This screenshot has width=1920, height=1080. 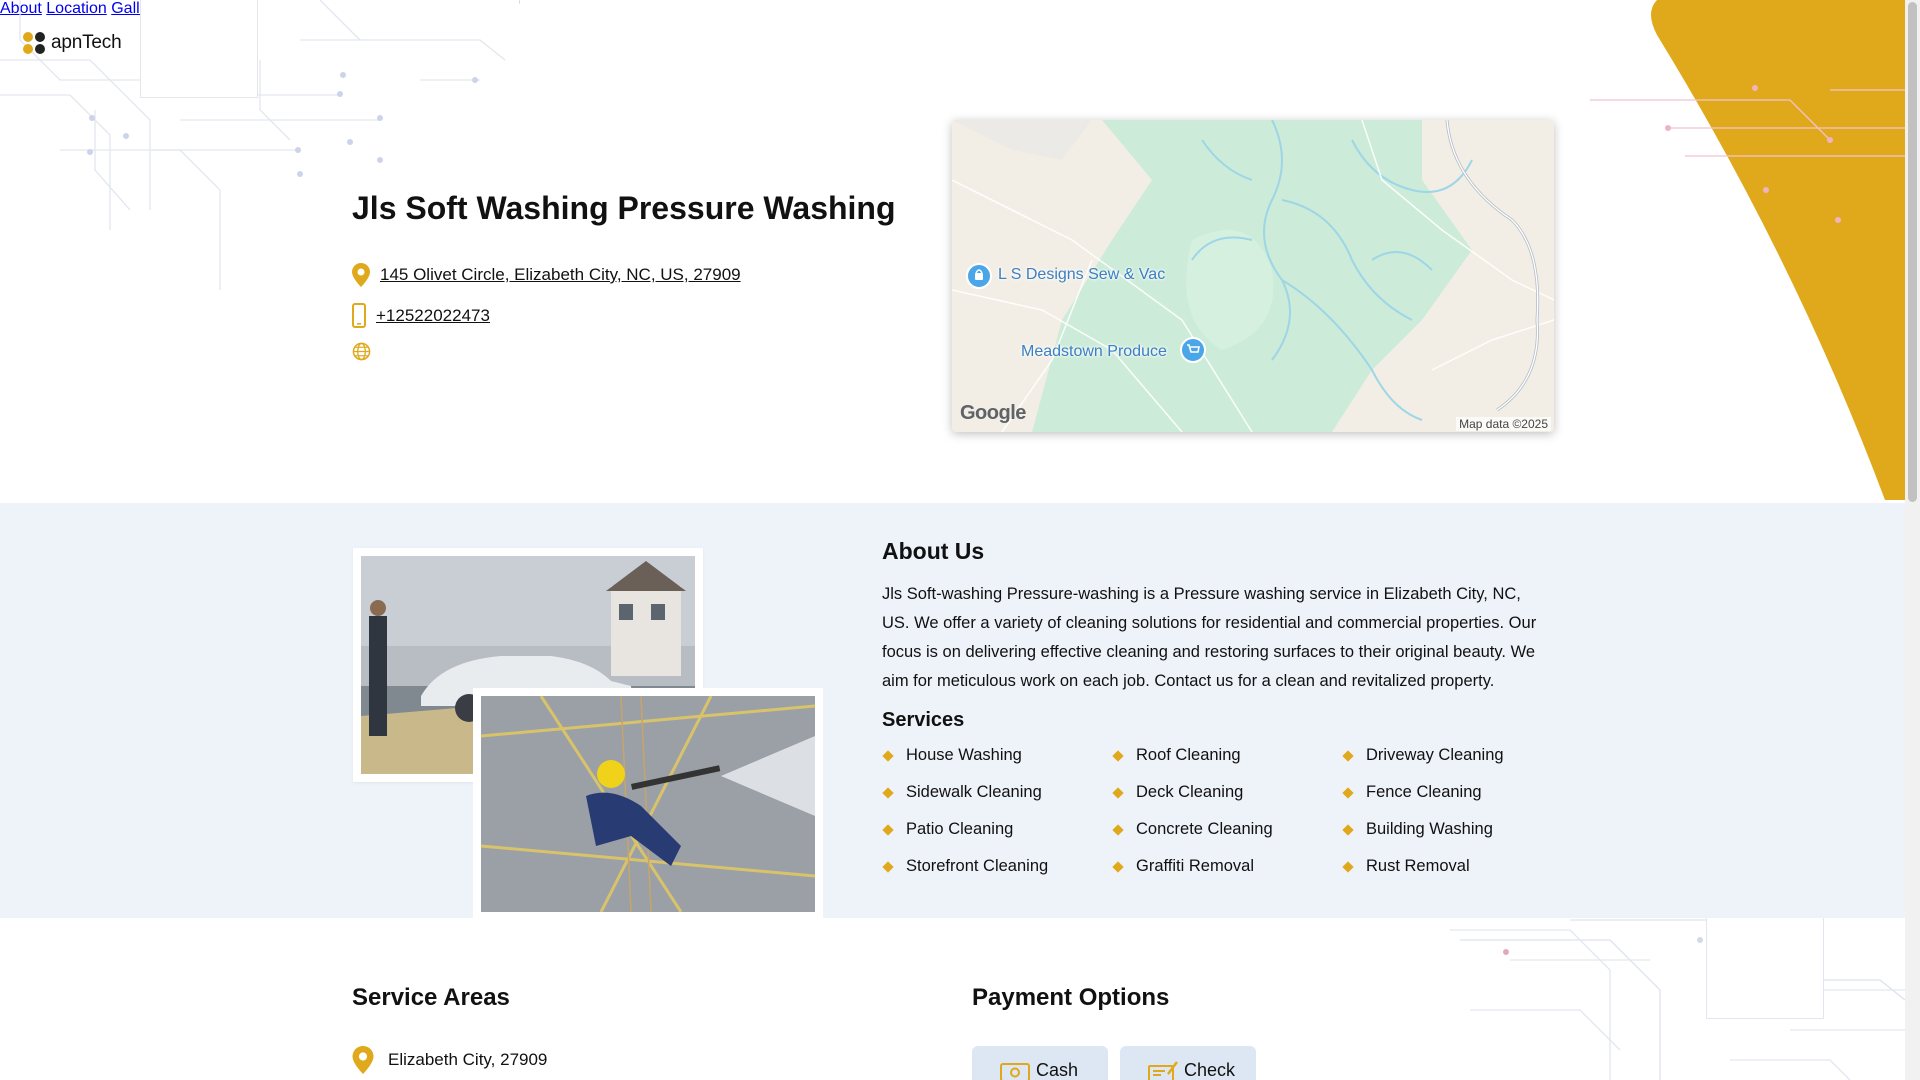 What do you see at coordinates (1195, 866) in the screenshot?
I see `service-label: Graffiti Removal` at bounding box center [1195, 866].